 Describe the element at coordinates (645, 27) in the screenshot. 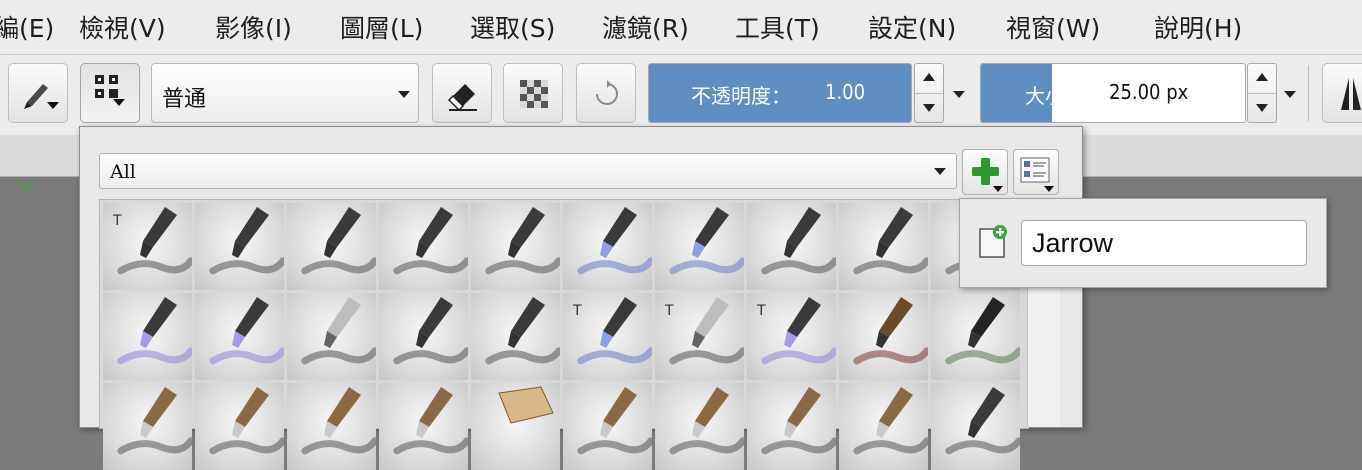

I see `menu-filter: 濾鏡(R)` at that location.